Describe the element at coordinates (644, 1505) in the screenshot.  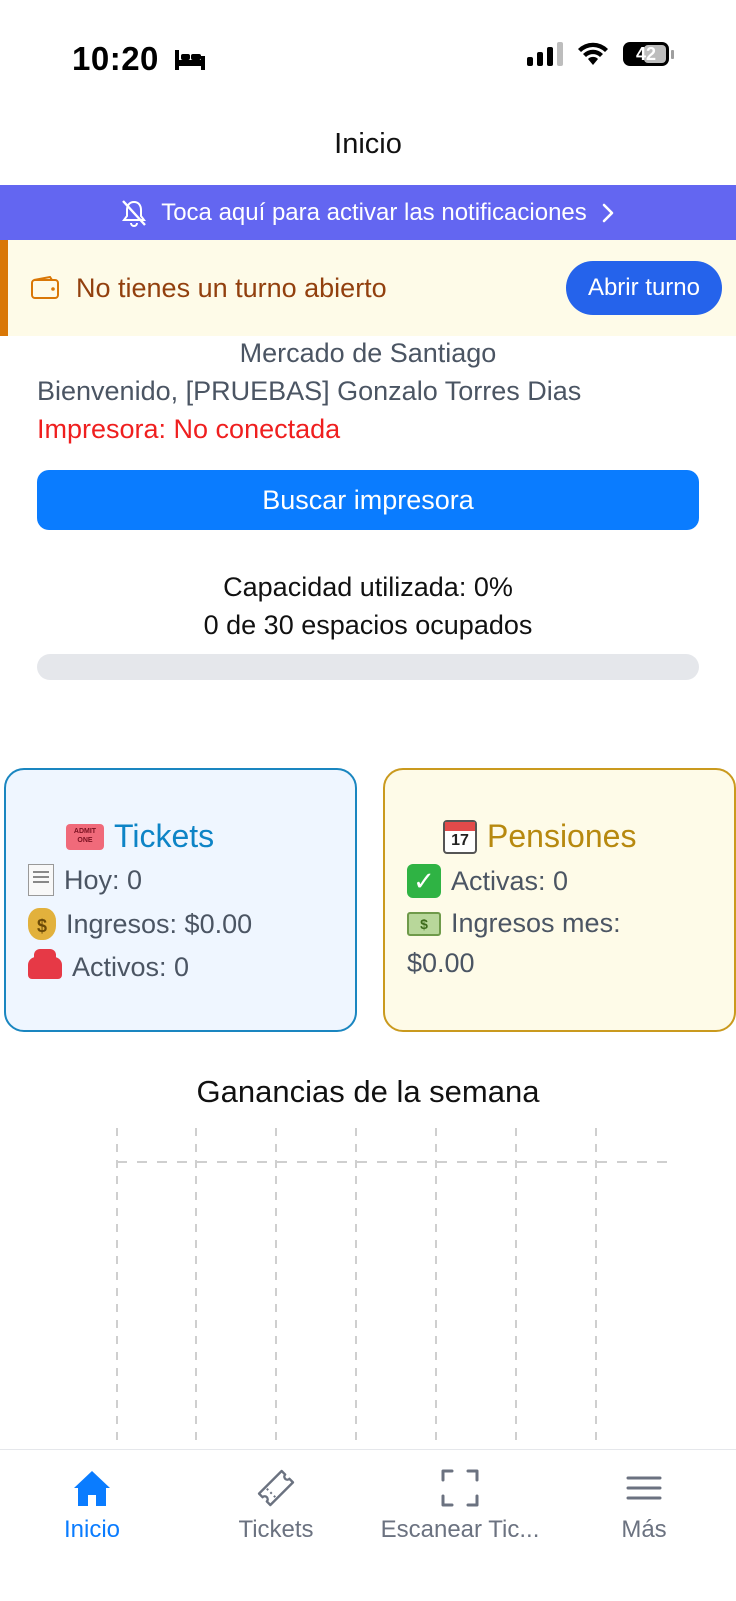
I see `tab-mas: Más` at that location.